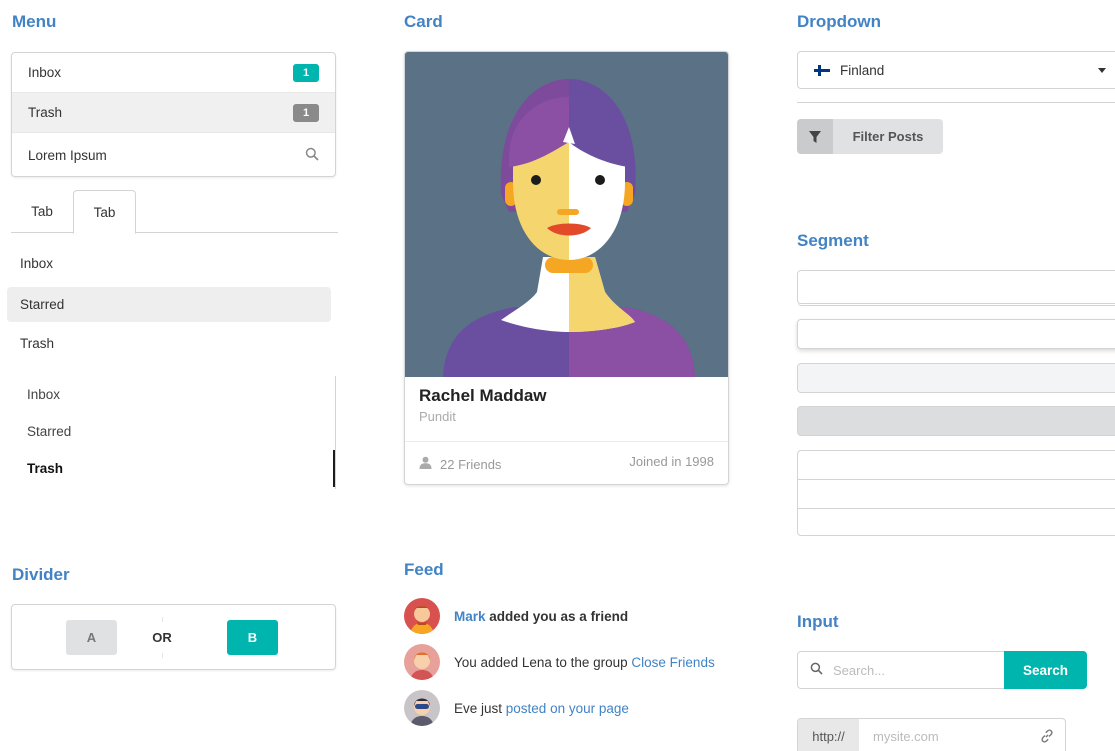 Image resolution: width=1115 pixels, height=751 pixels. I want to click on avatar-eve, so click(422, 708).